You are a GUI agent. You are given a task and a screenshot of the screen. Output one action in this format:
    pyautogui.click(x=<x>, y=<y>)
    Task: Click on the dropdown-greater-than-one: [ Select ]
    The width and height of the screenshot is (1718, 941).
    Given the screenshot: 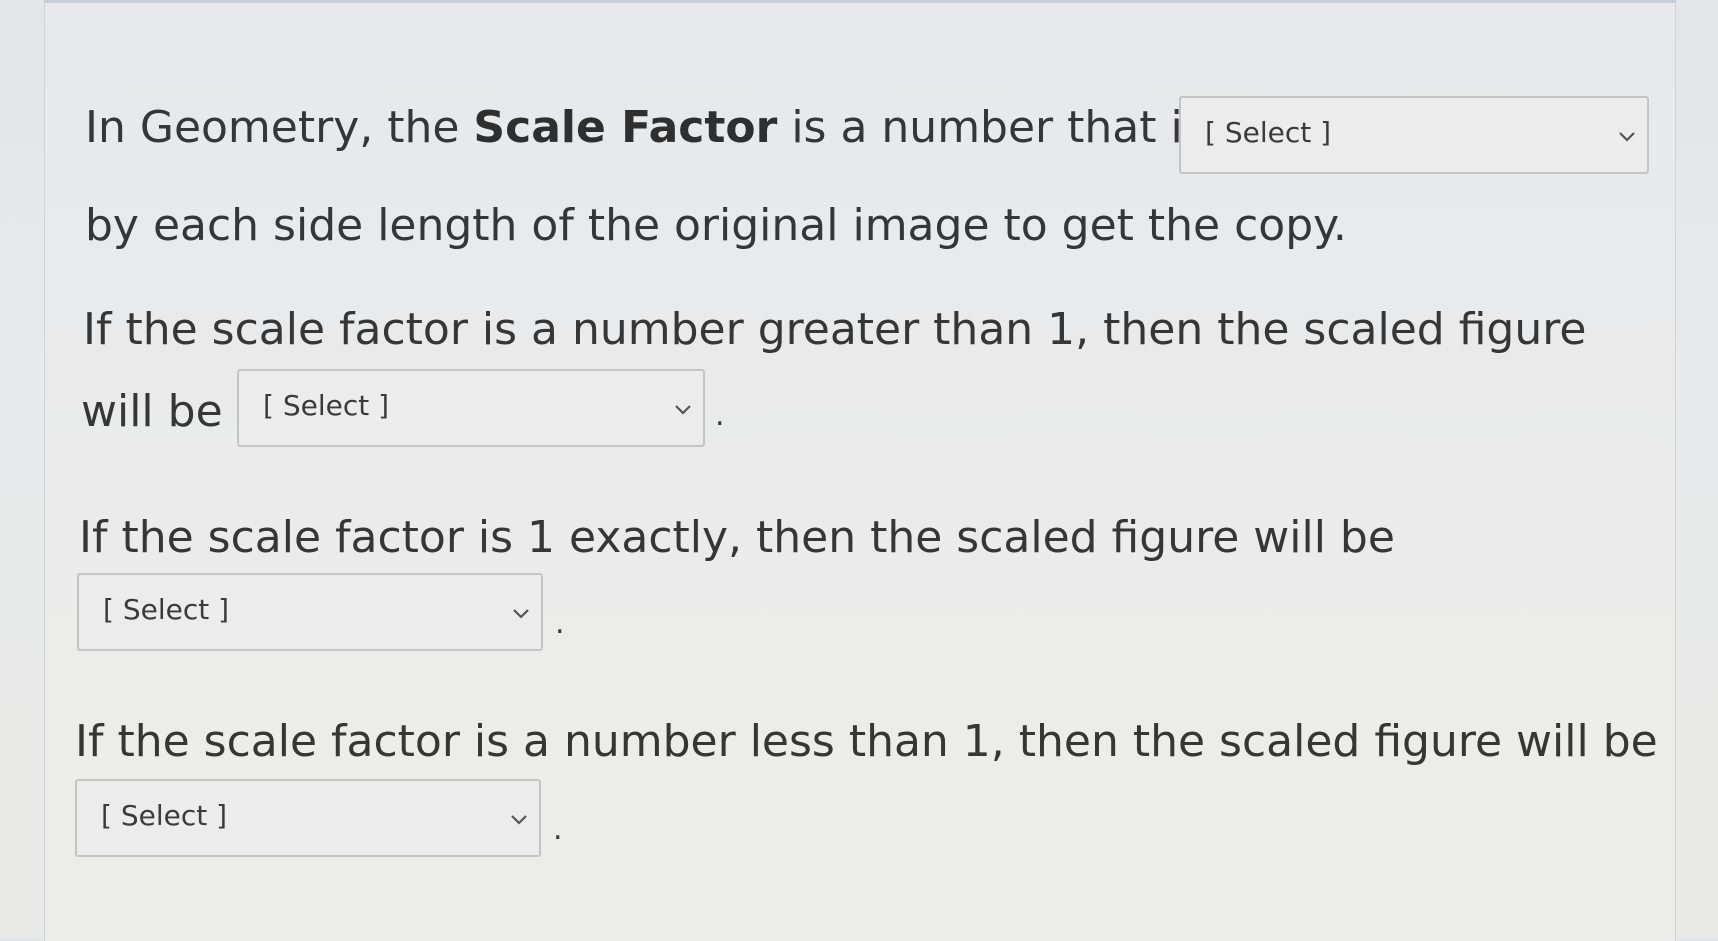 What is the action you would take?
    pyautogui.click(x=471, y=408)
    